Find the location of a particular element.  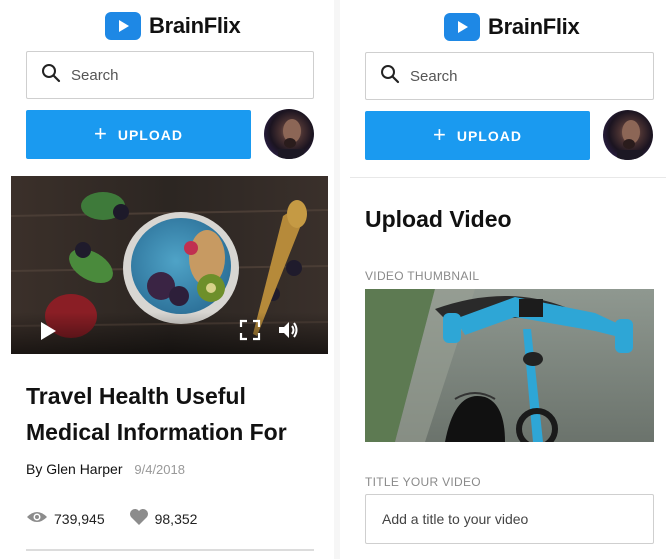

eye-icon is located at coordinates (37, 518).